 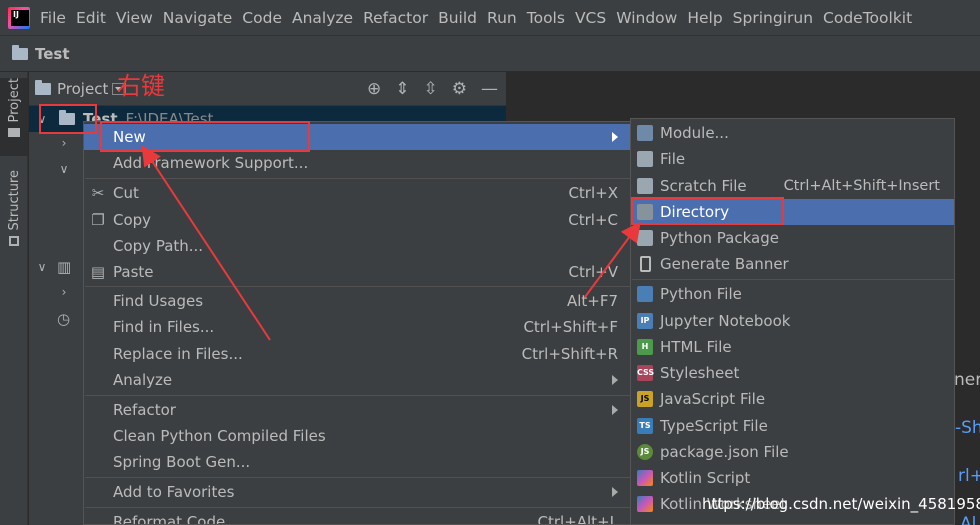 What do you see at coordinates (703, 186) in the screenshot?
I see `new-item-label: Scratch File` at bounding box center [703, 186].